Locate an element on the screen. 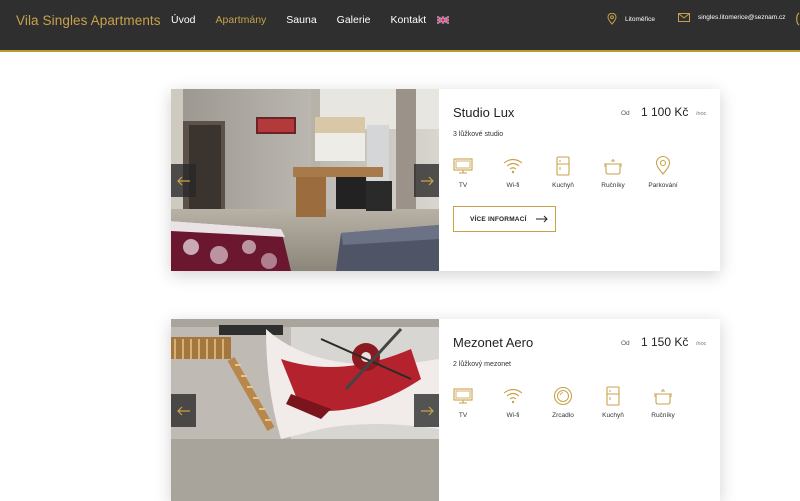 The width and height of the screenshot is (800, 501). nav-item-uvod: Úvod is located at coordinates (183, 20).